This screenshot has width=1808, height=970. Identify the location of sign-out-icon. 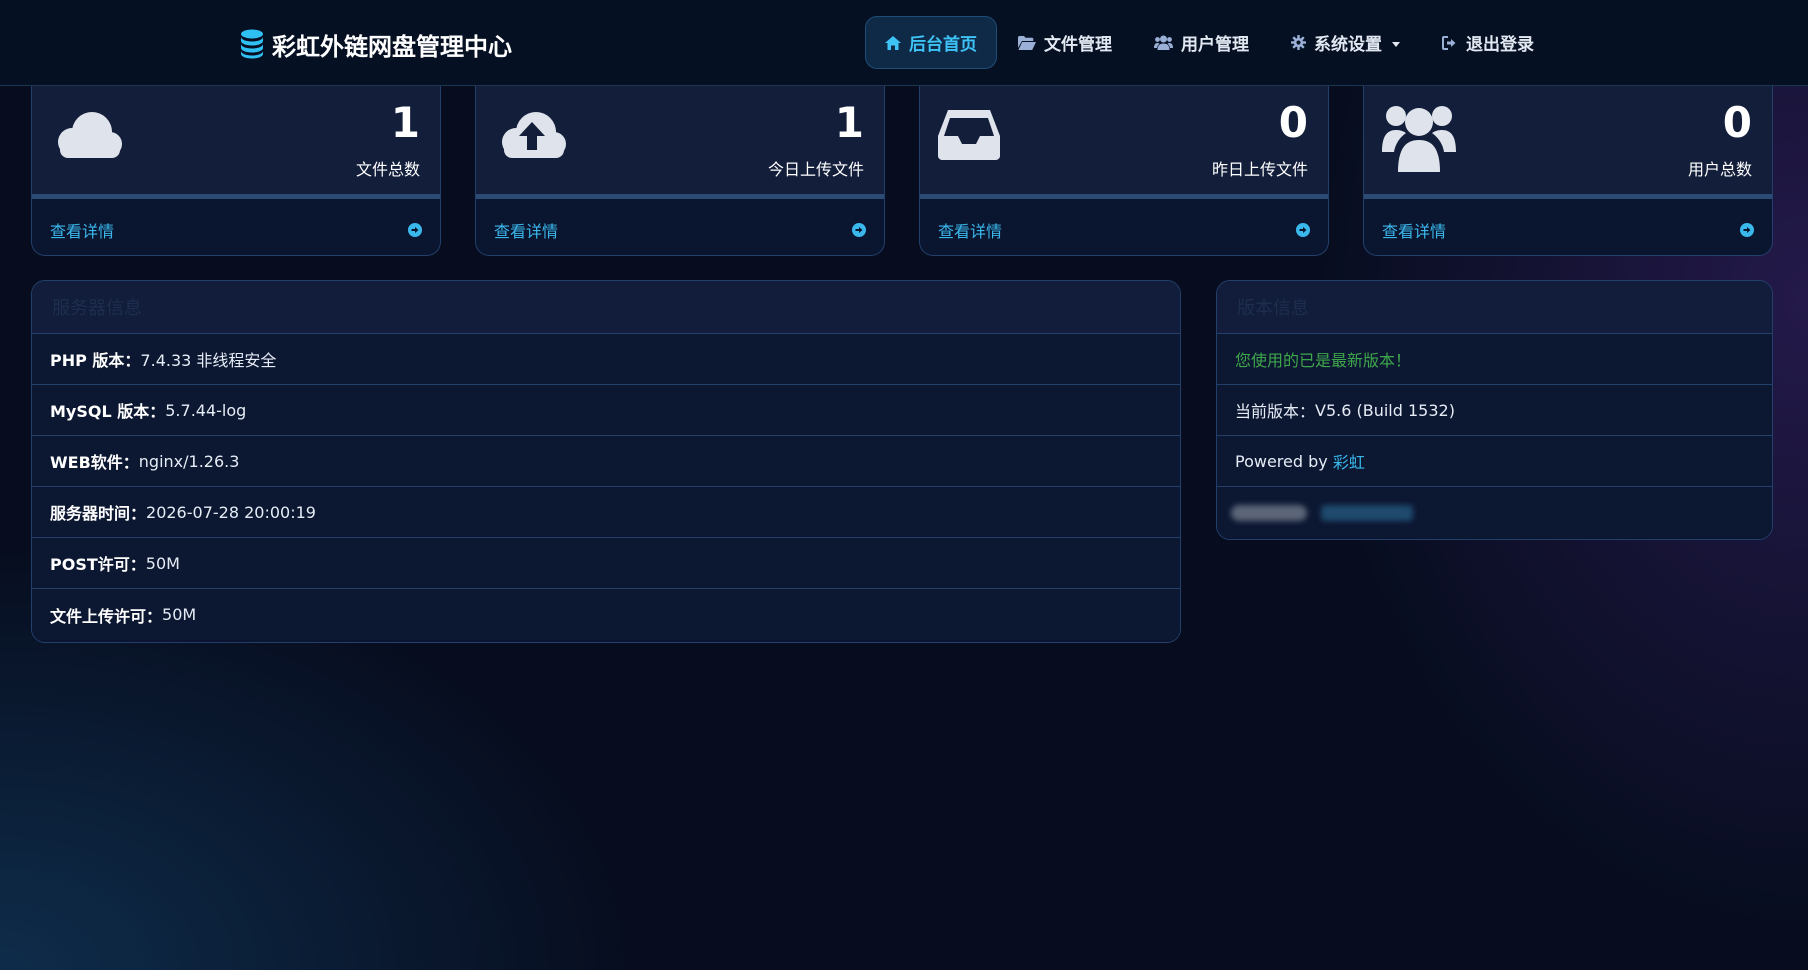
(1450, 42).